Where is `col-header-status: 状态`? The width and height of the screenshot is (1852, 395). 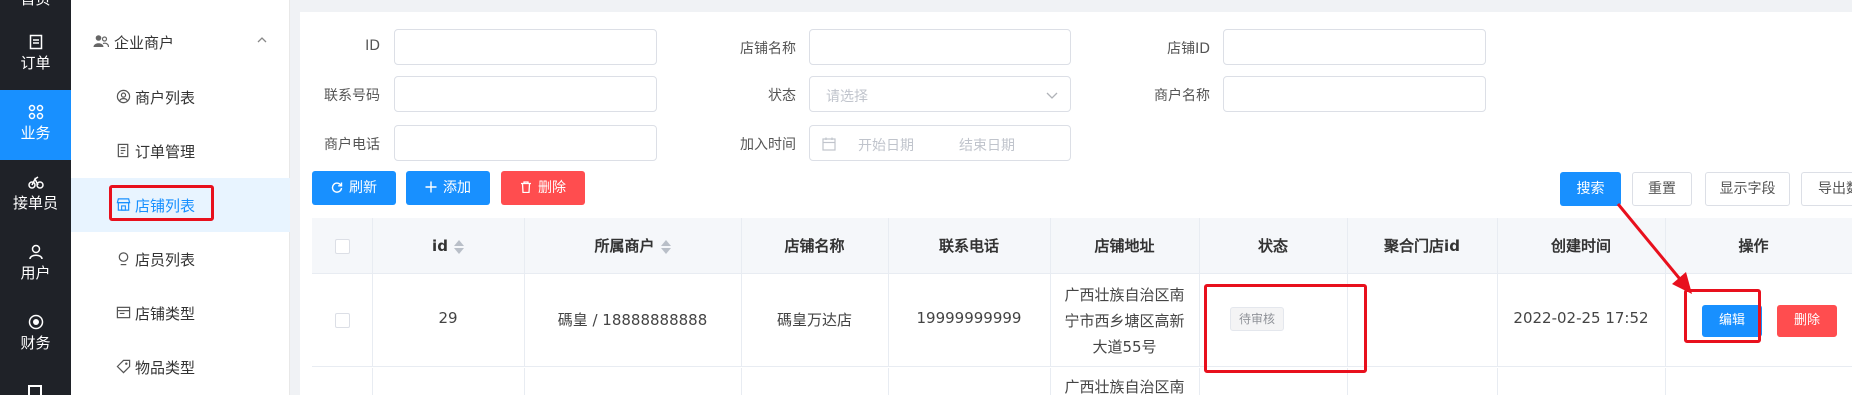 col-header-status: 状态 is located at coordinates (1272, 246).